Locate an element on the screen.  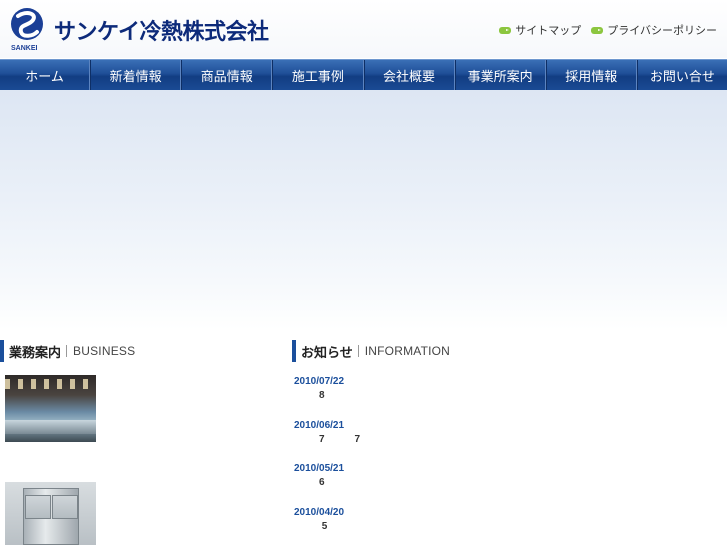
nav-item-news: 新着情報 is located at coordinates (136, 75).